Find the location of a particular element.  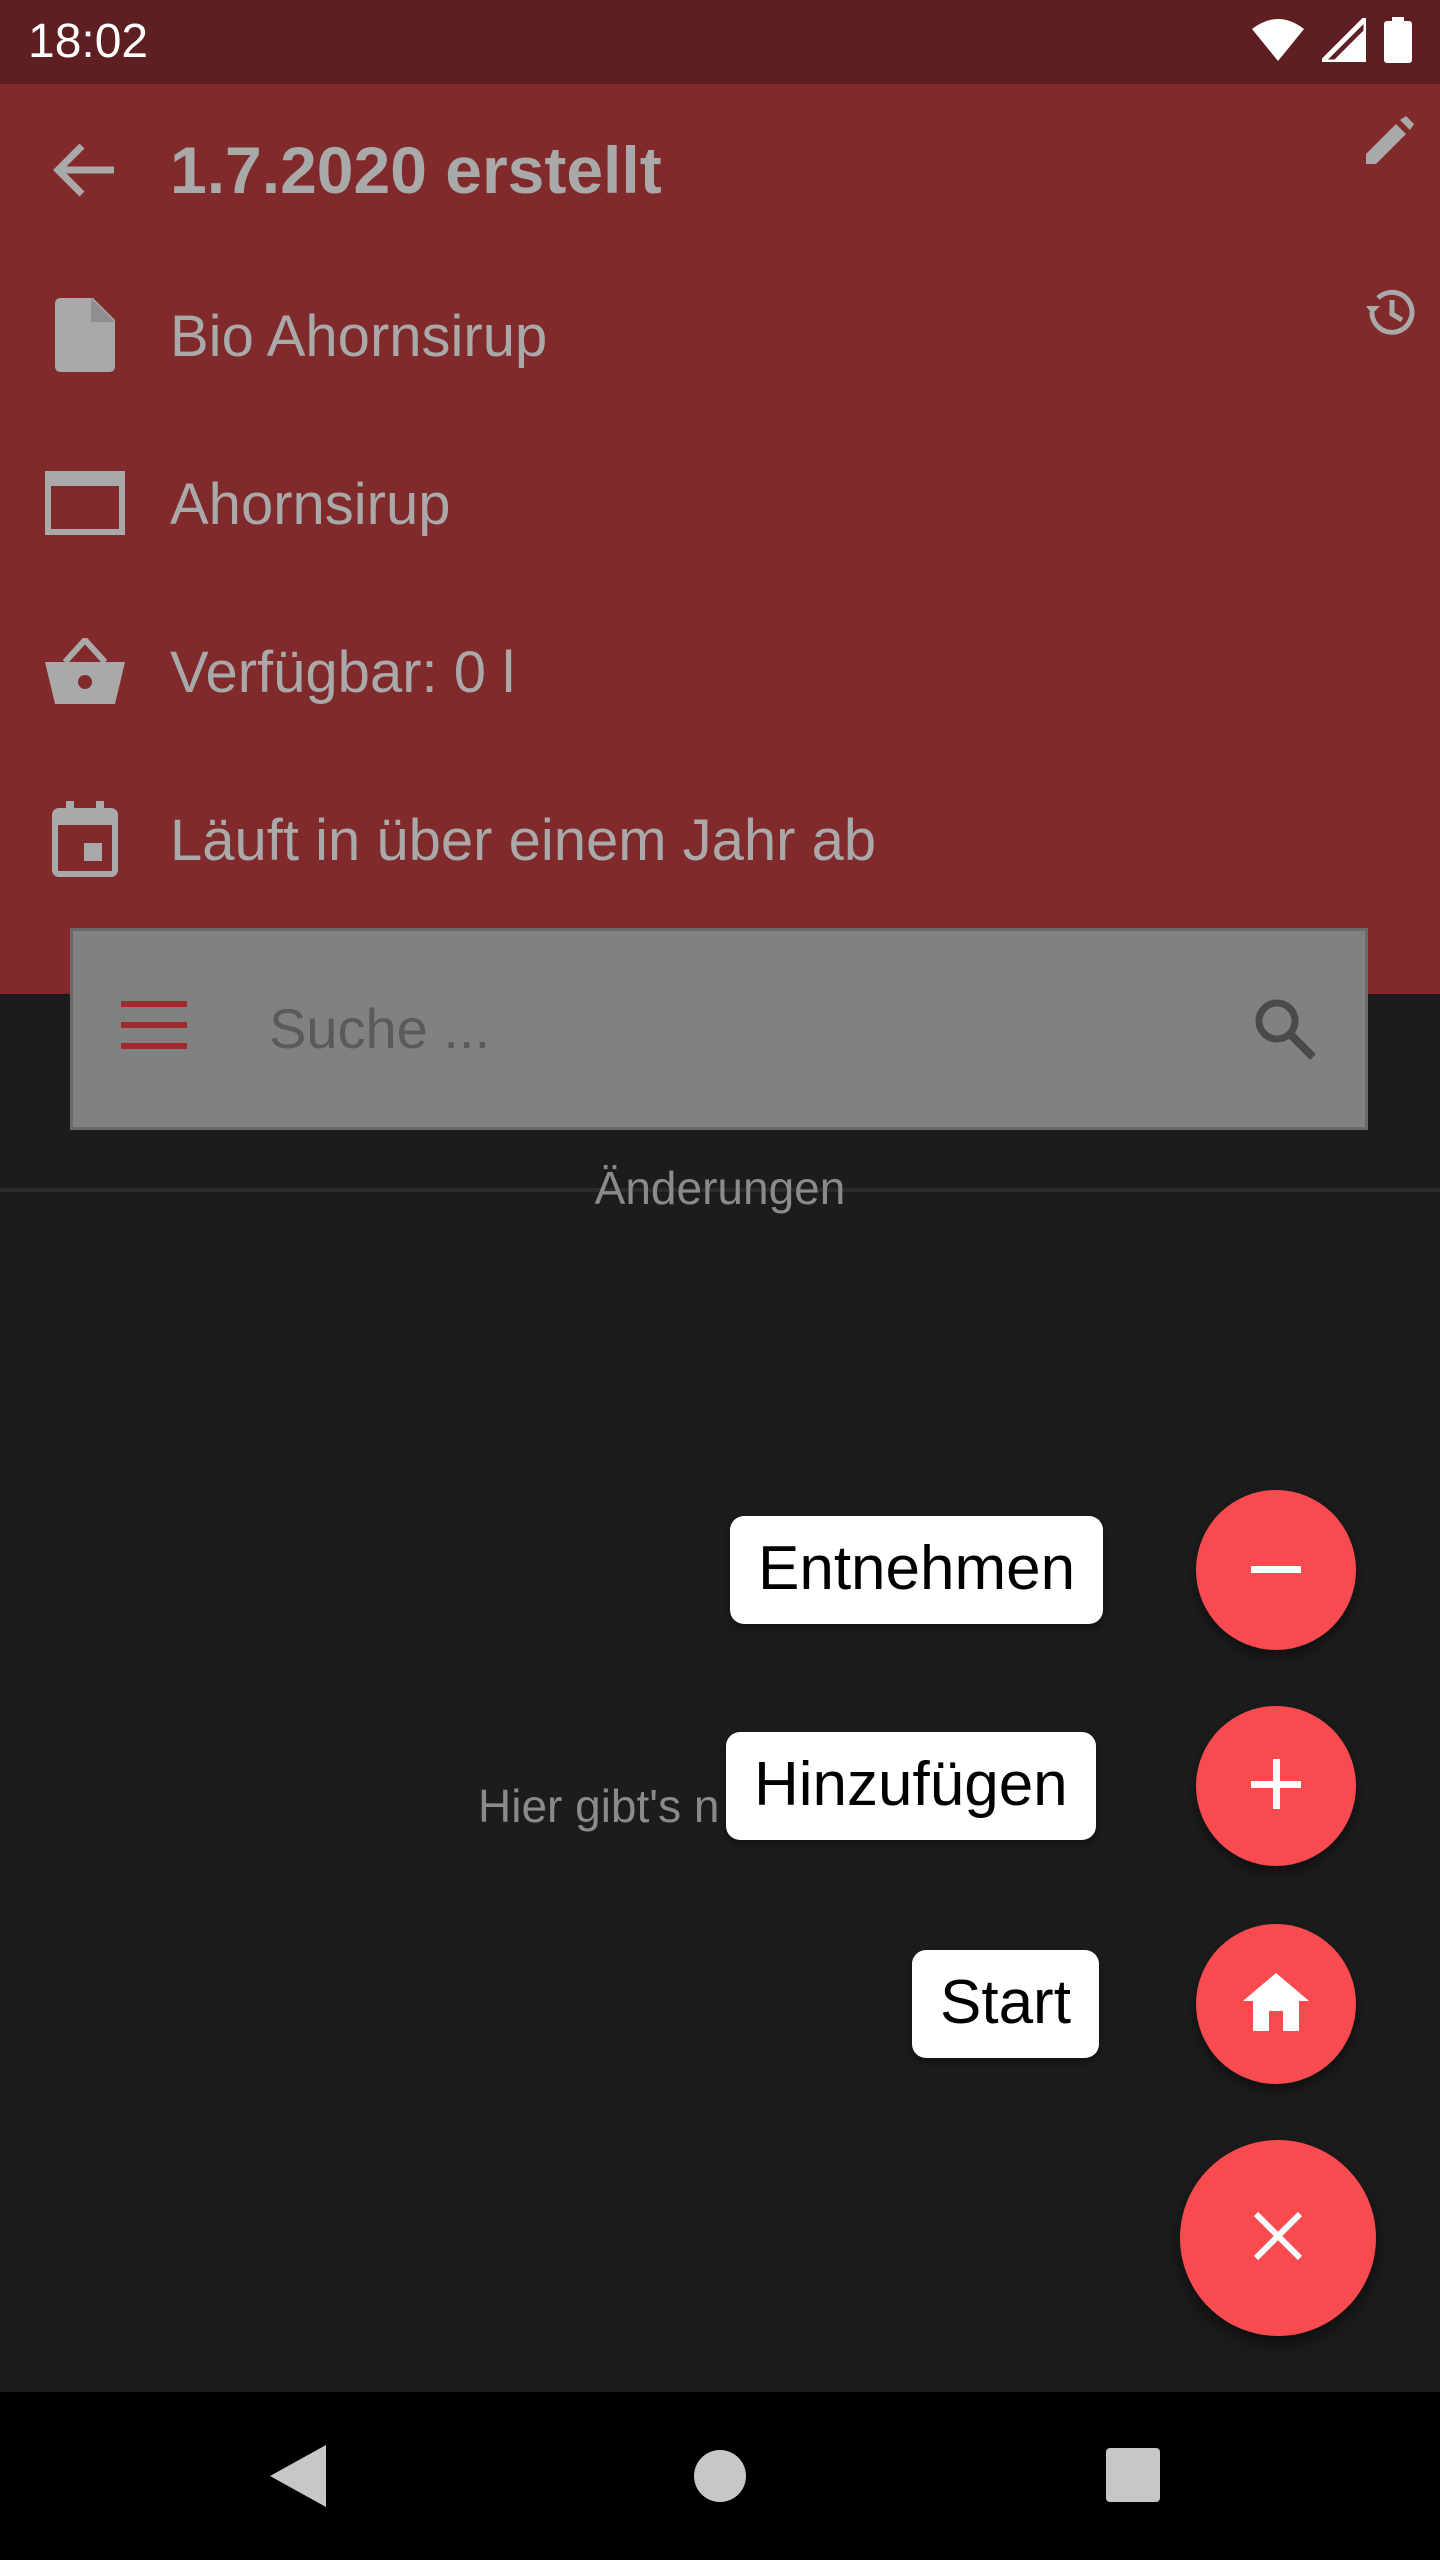

close-speed-dial-button is located at coordinates (1278, 2238).